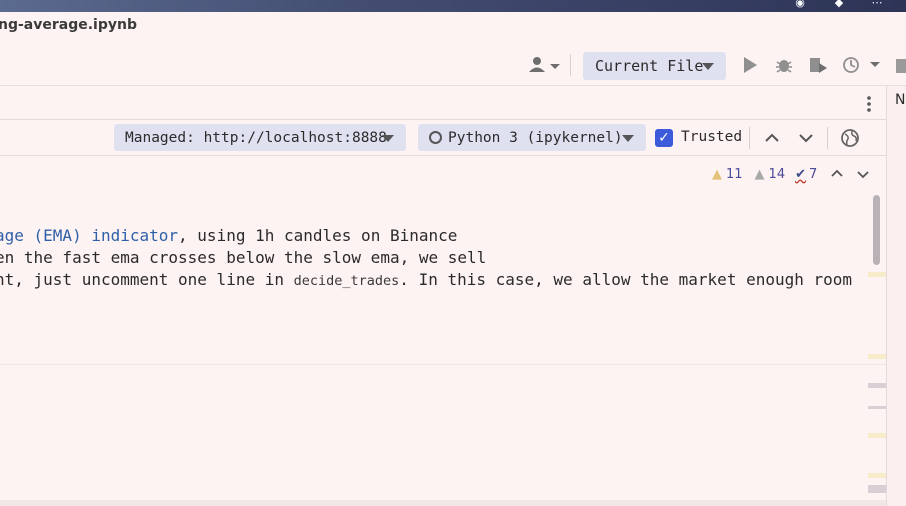 The image size is (906, 506). Describe the element at coordinates (318, 235) in the screenshot. I see `cell-line-1-text: , using 1h candles on Binance` at that location.